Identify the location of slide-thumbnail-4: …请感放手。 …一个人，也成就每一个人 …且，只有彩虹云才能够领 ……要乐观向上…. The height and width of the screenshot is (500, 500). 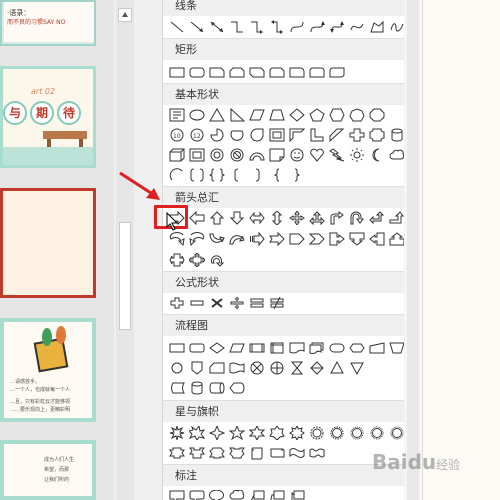
(48, 370).